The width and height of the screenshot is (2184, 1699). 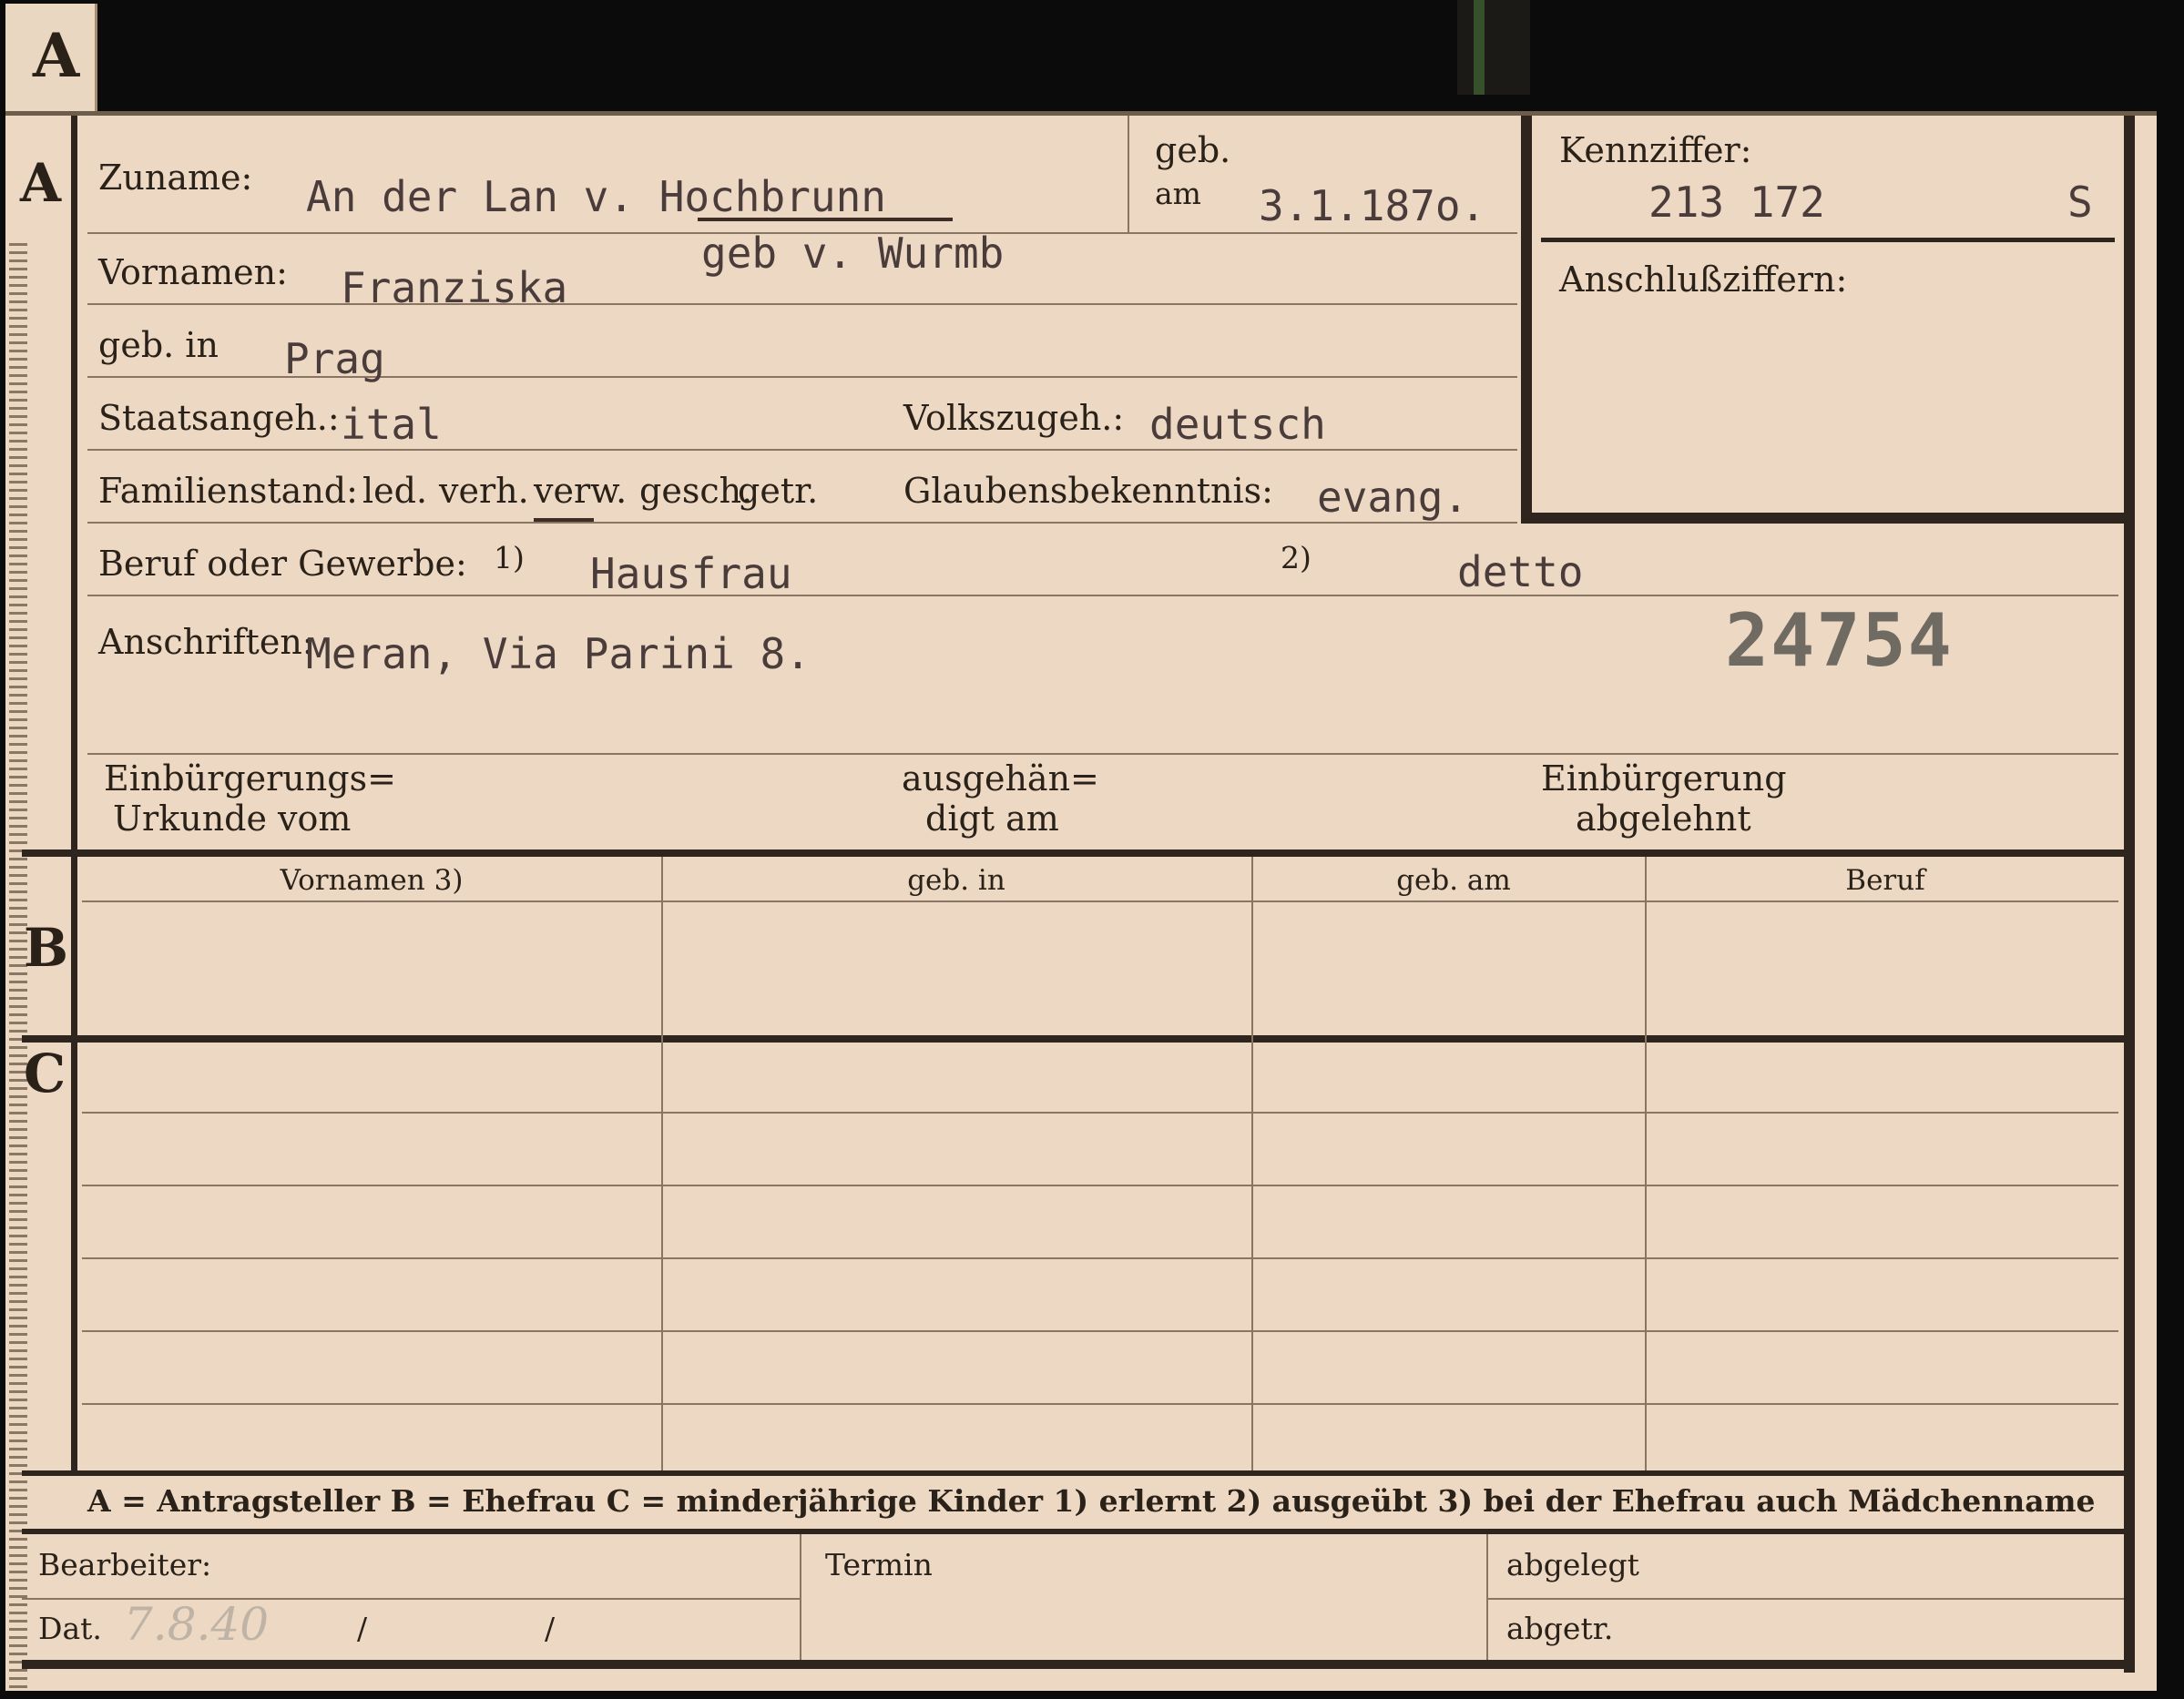 I want to click on index-tab-letter: A, so click(x=57, y=55).